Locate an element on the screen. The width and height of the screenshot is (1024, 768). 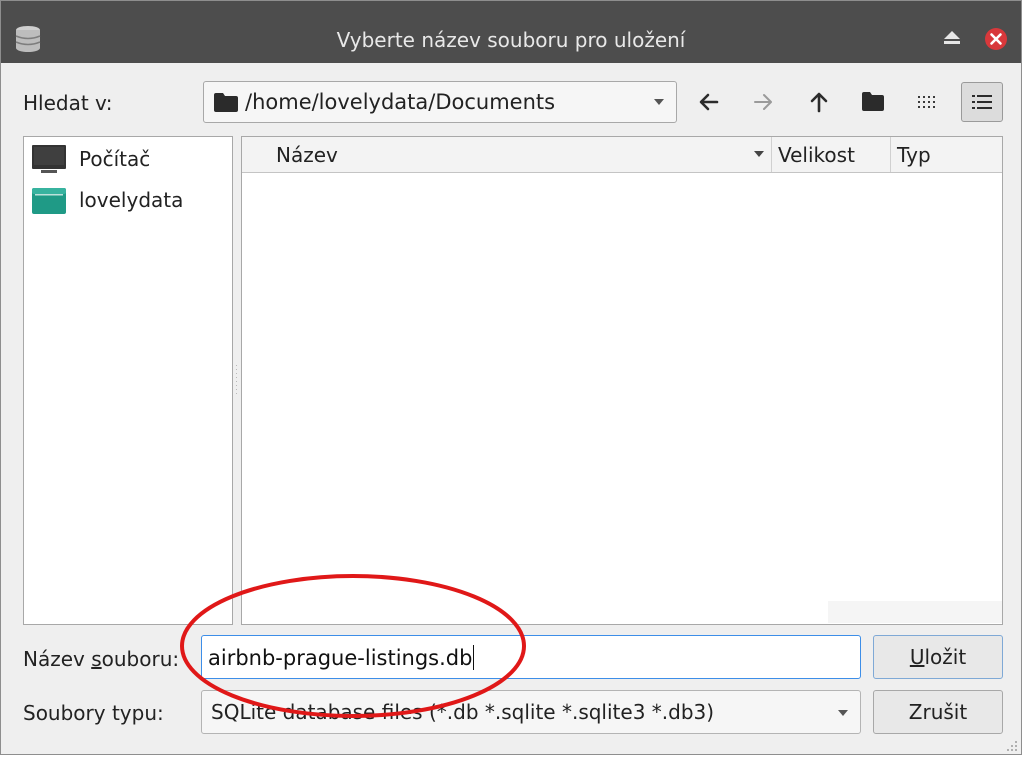
icon-view-icon is located at coordinates (926, 102).